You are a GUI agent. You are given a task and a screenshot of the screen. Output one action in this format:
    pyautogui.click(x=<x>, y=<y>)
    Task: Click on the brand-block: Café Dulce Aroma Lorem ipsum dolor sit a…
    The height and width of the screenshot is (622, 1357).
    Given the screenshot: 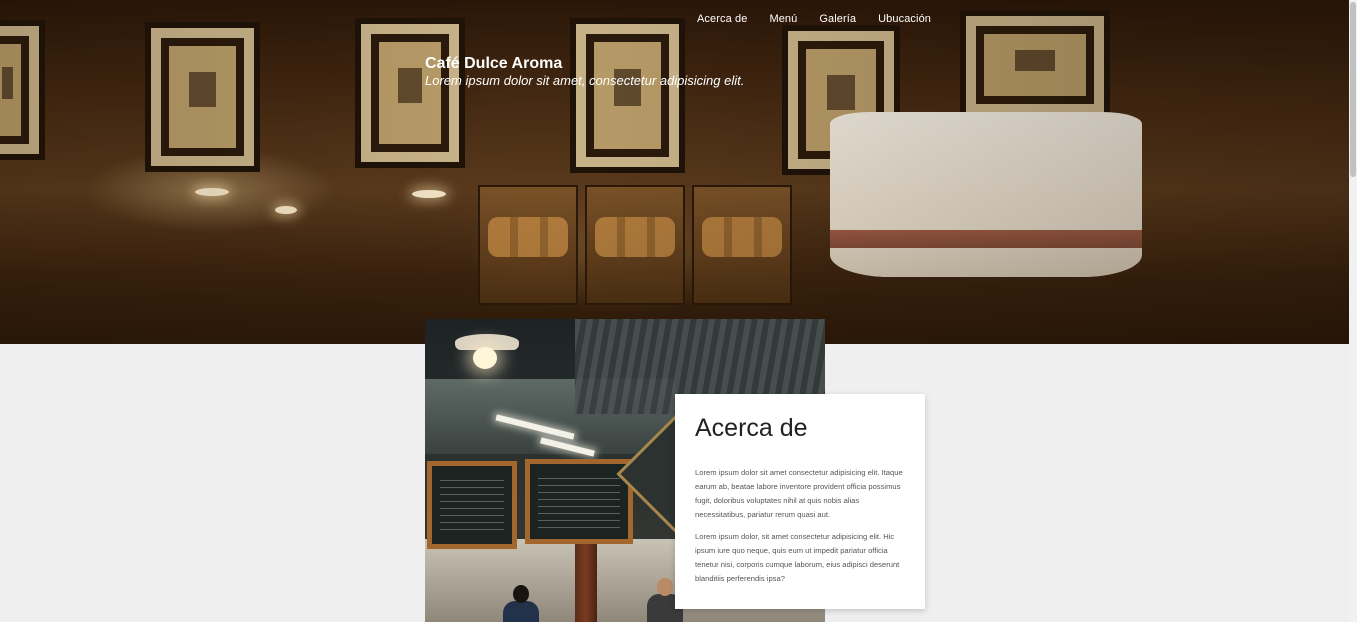 What is the action you would take?
    pyautogui.click(x=584, y=71)
    